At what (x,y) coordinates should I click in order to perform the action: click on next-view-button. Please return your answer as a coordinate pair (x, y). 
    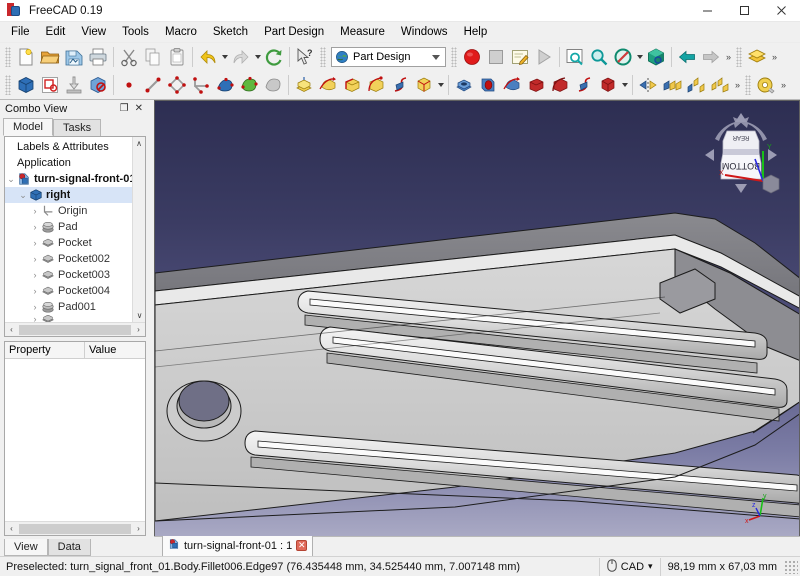
    Looking at the image, I should click on (711, 57).